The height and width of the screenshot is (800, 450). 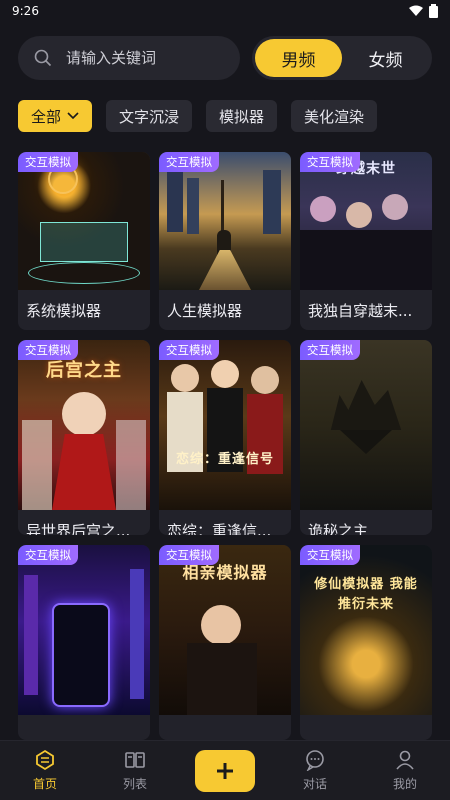 What do you see at coordinates (205, 310) in the screenshot?
I see `card-title: 人生模拟器` at bounding box center [205, 310].